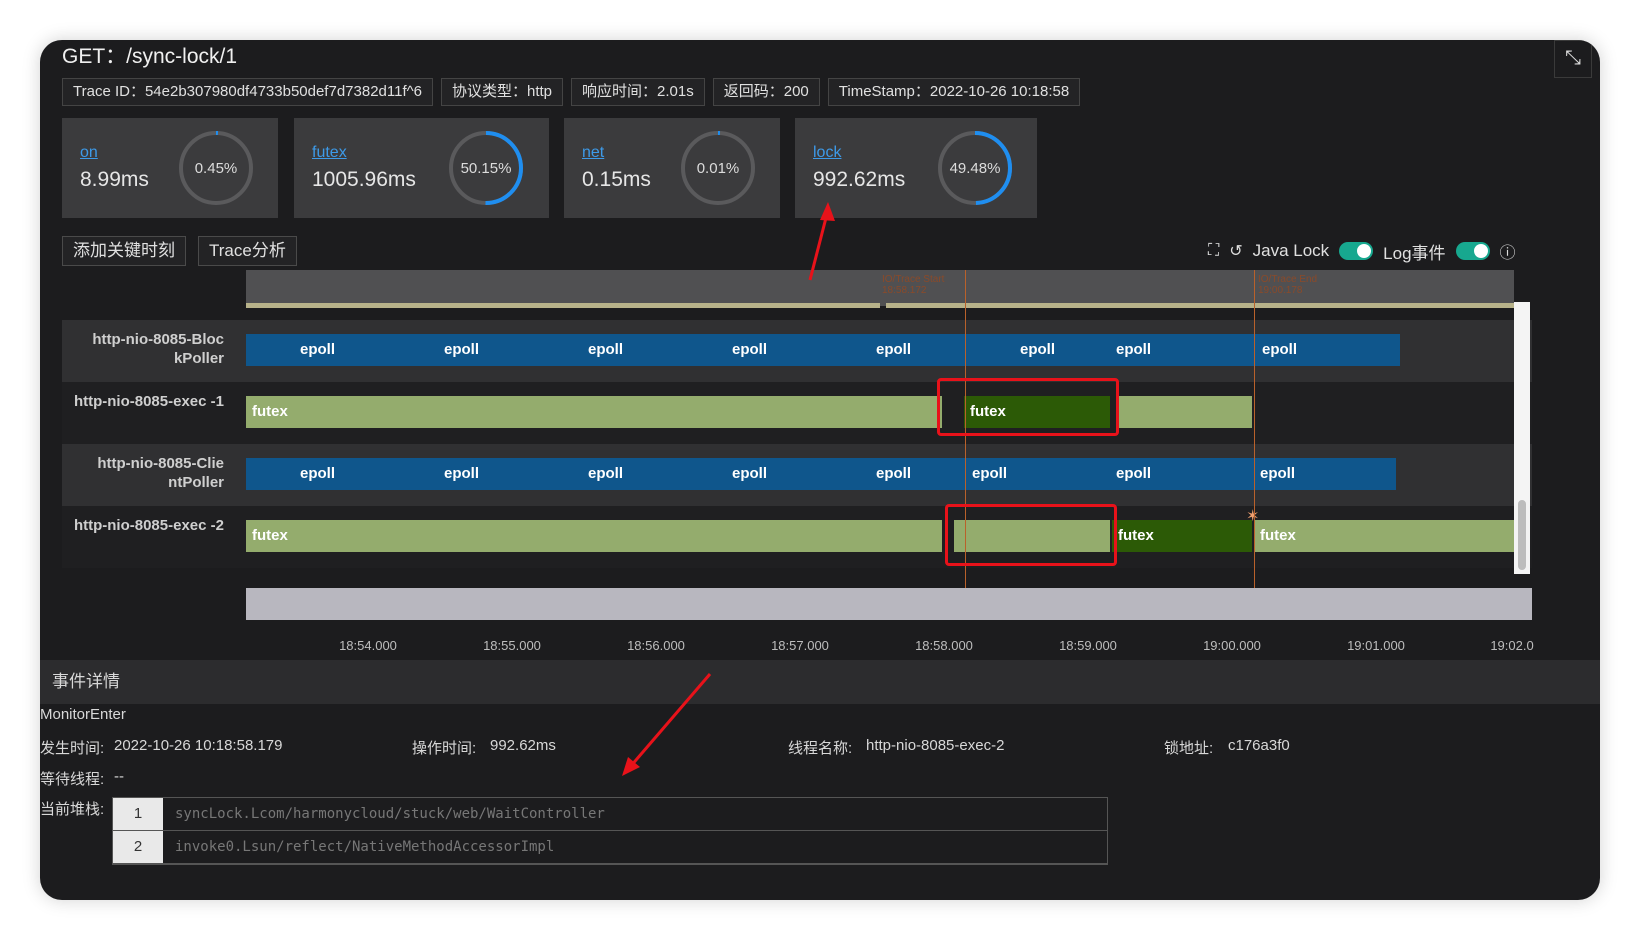  I want to click on annotation-arrows, so click(728, 489).